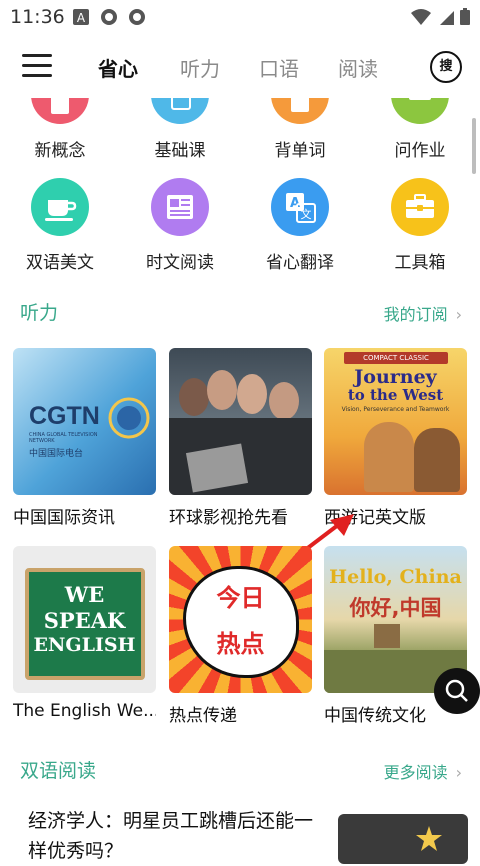  I want to click on menu-icon, so click(38, 66).